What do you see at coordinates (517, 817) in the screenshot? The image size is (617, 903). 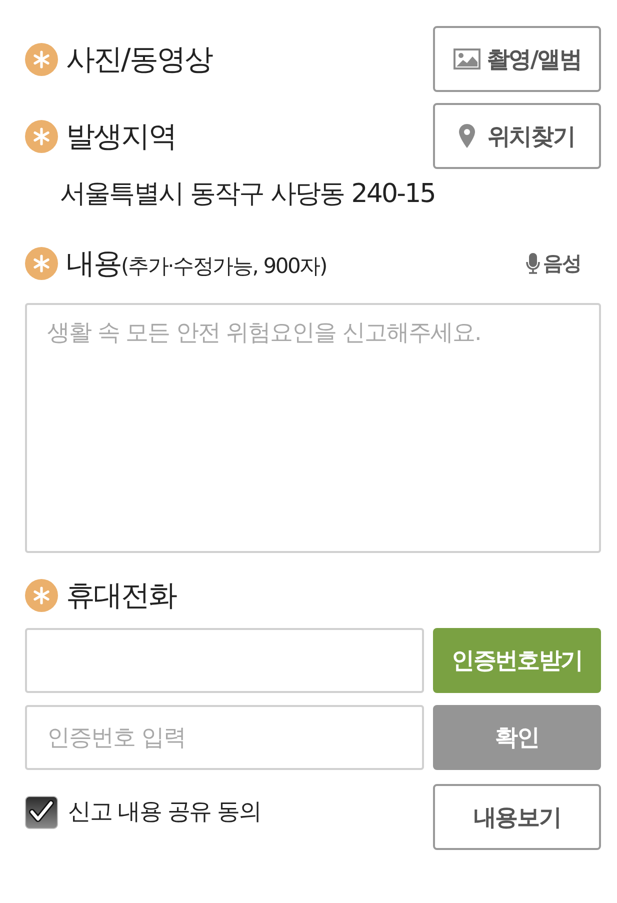 I see `view-content-button: 내용보기` at bounding box center [517, 817].